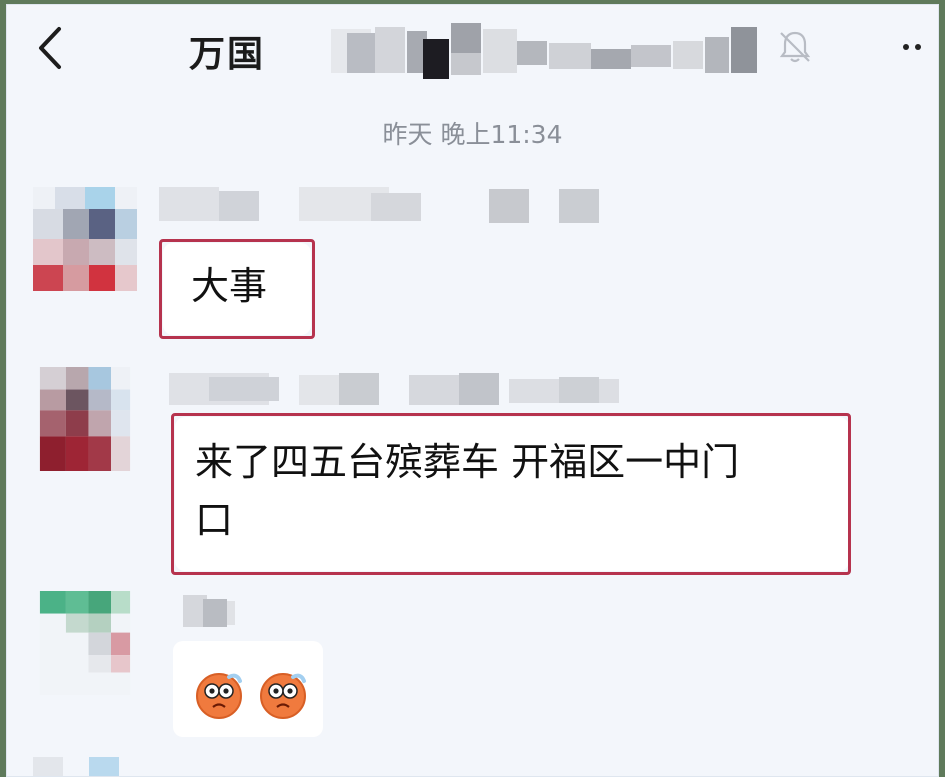 The image size is (945, 777). I want to click on more-options-button, so click(920, 45).